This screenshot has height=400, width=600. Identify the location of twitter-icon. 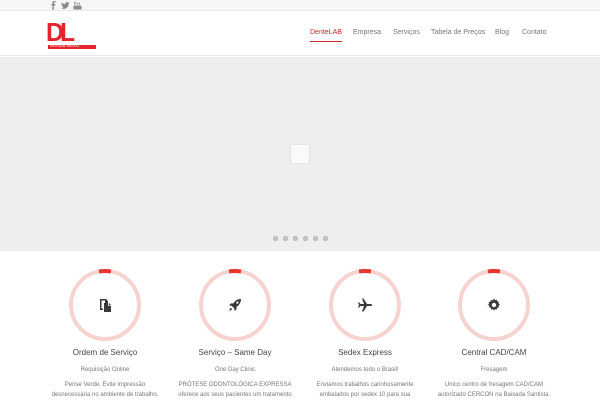
(65, 5).